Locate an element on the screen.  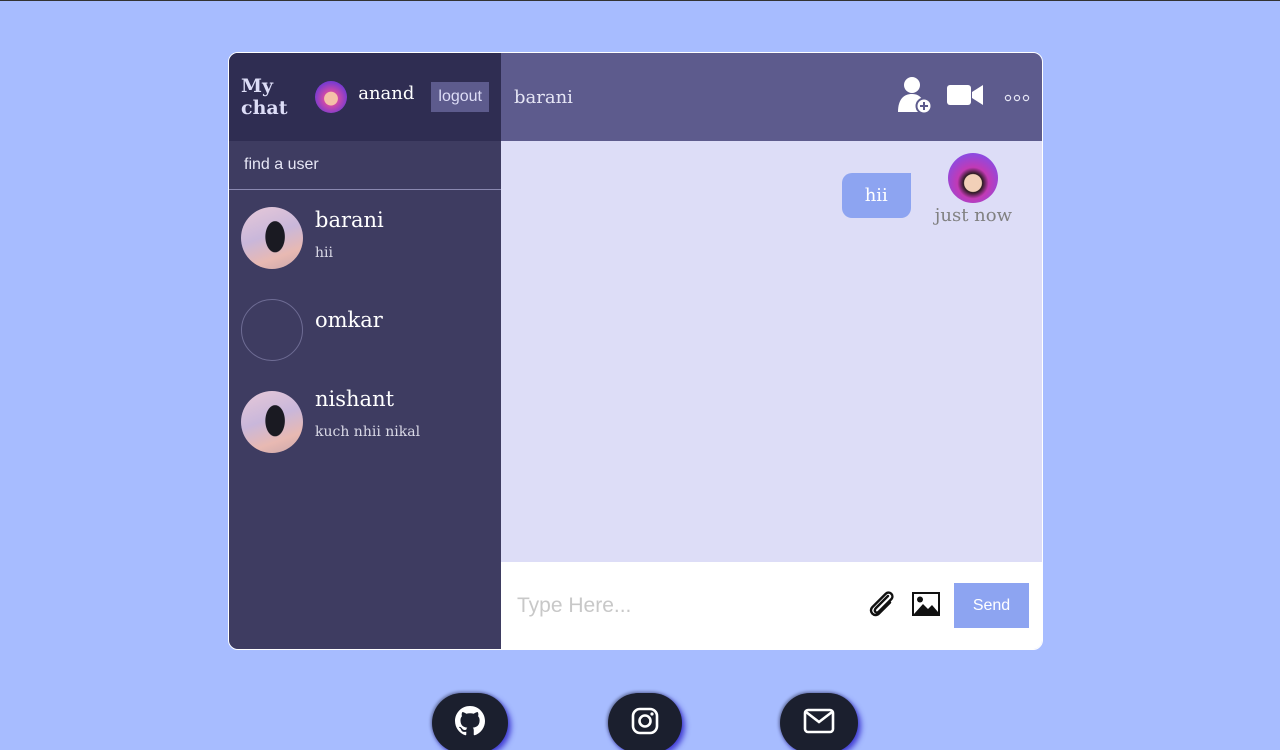
message-input is located at coordinates (691, 605).